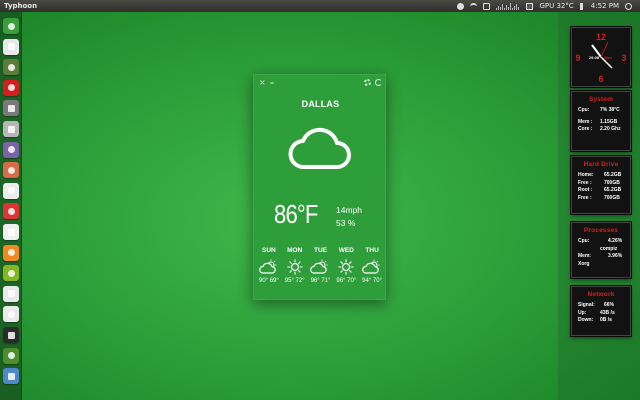 Image resolution: width=640 pixels, height=400 pixels. I want to click on cloud-icon, so click(319, 148).